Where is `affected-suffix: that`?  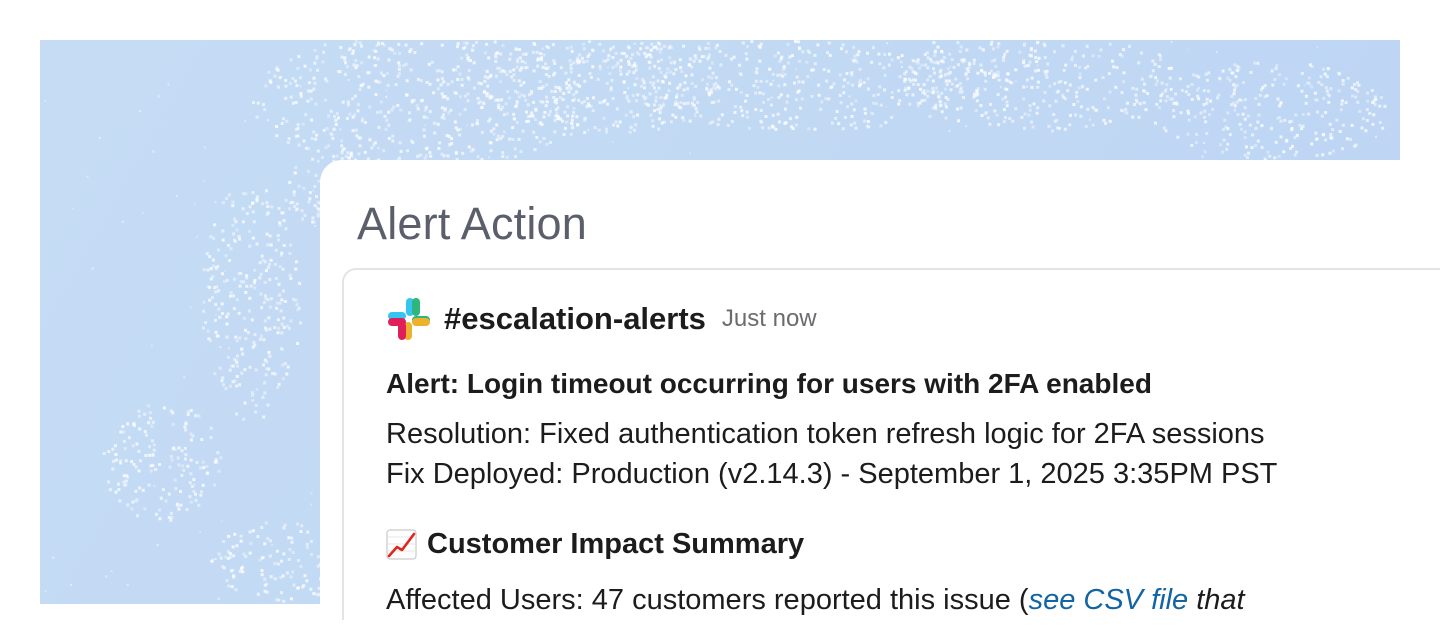 affected-suffix: that is located at coordinates (1216, 600).